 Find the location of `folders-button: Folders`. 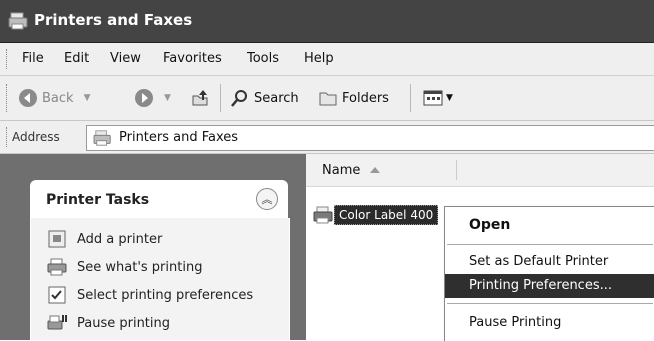

folders-button: Folders is located at coordinates (353, 98).